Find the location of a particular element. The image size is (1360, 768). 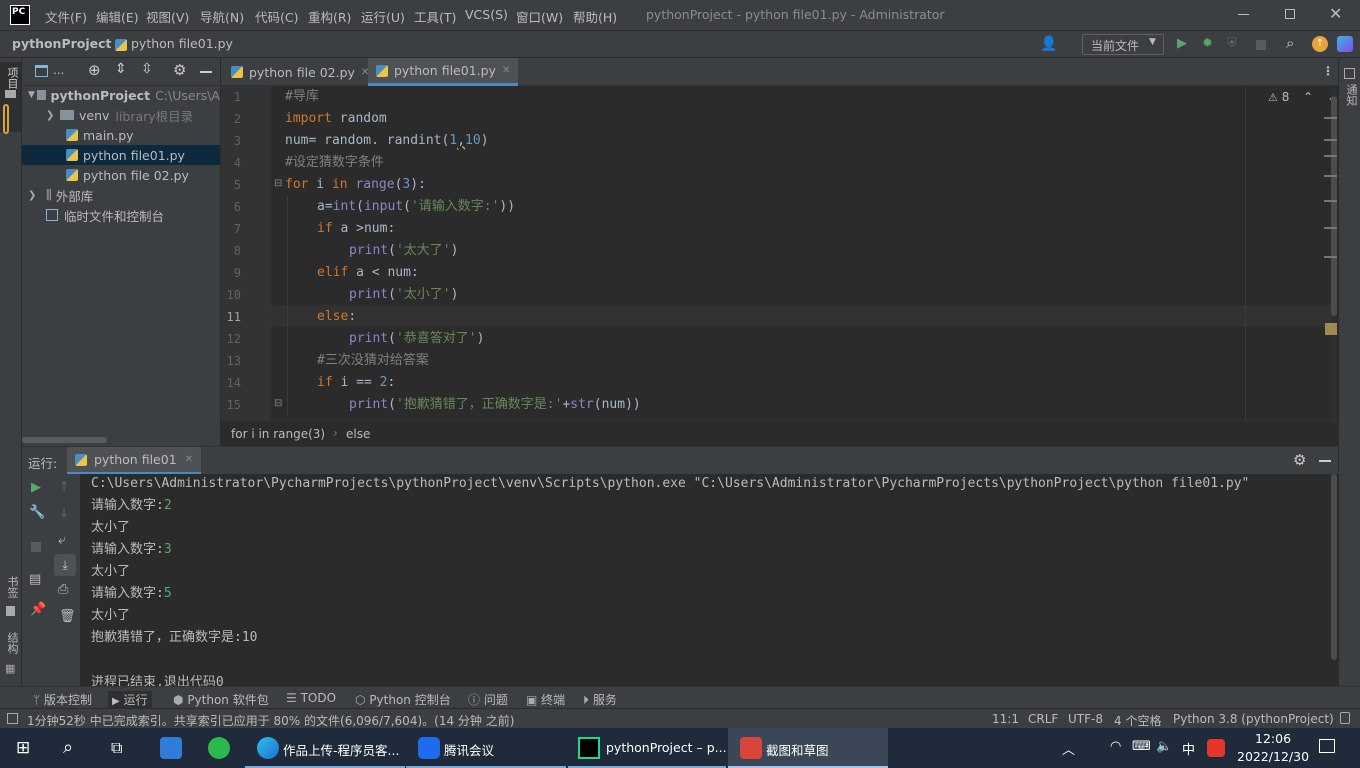

more-tabs-icon: ⋮ is located at coordinates (1328, 71).